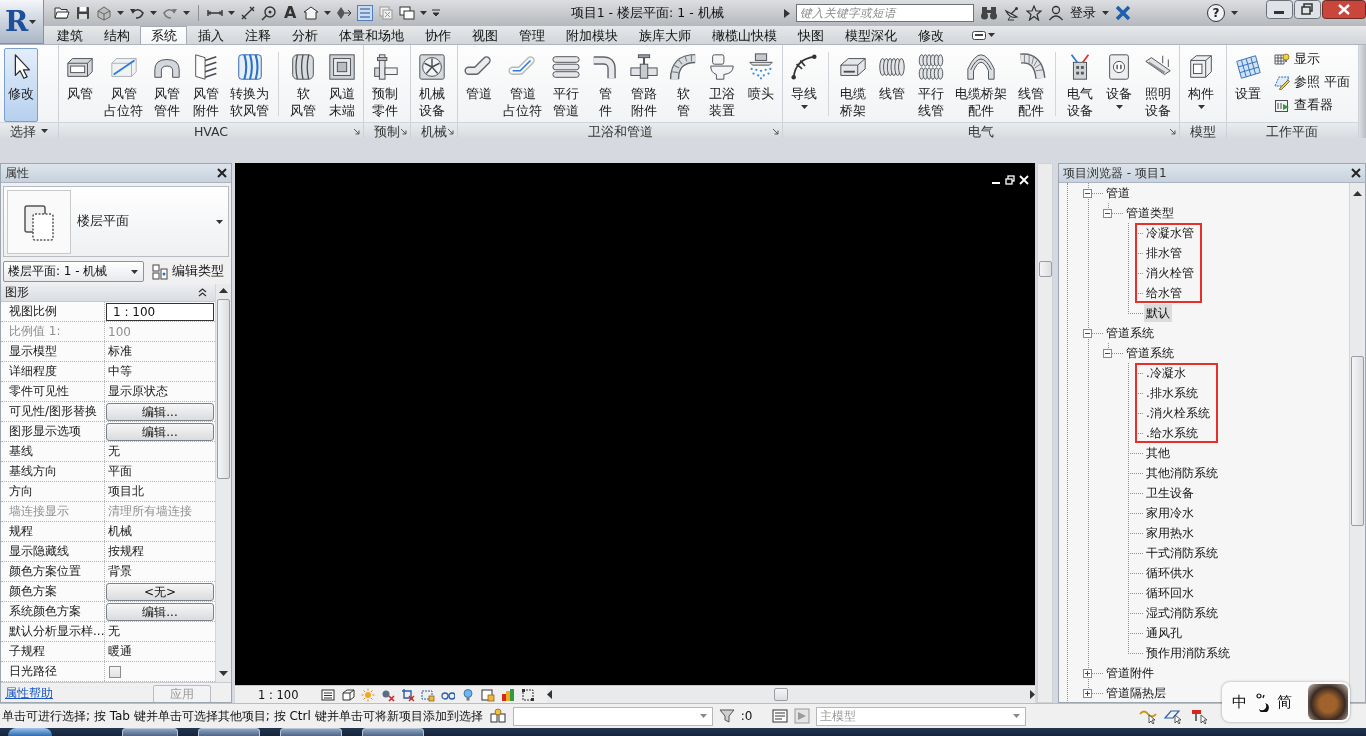 This screenshot has height=736, width=1366. Describe the element at coordinates (342, 85) in the screenshot. I see `ribbon-tool-button: 风道 末端` at that location.